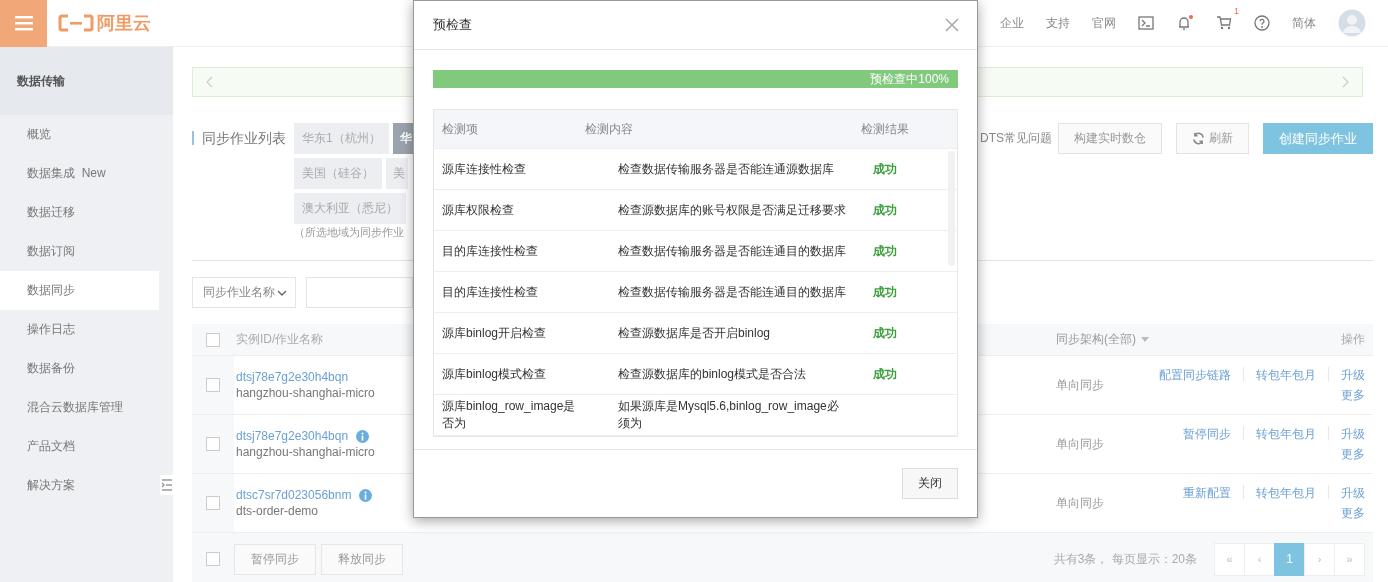 This screenshot has width=1388, height=582. I want to click on last-page-button: », so click(1349, 559).